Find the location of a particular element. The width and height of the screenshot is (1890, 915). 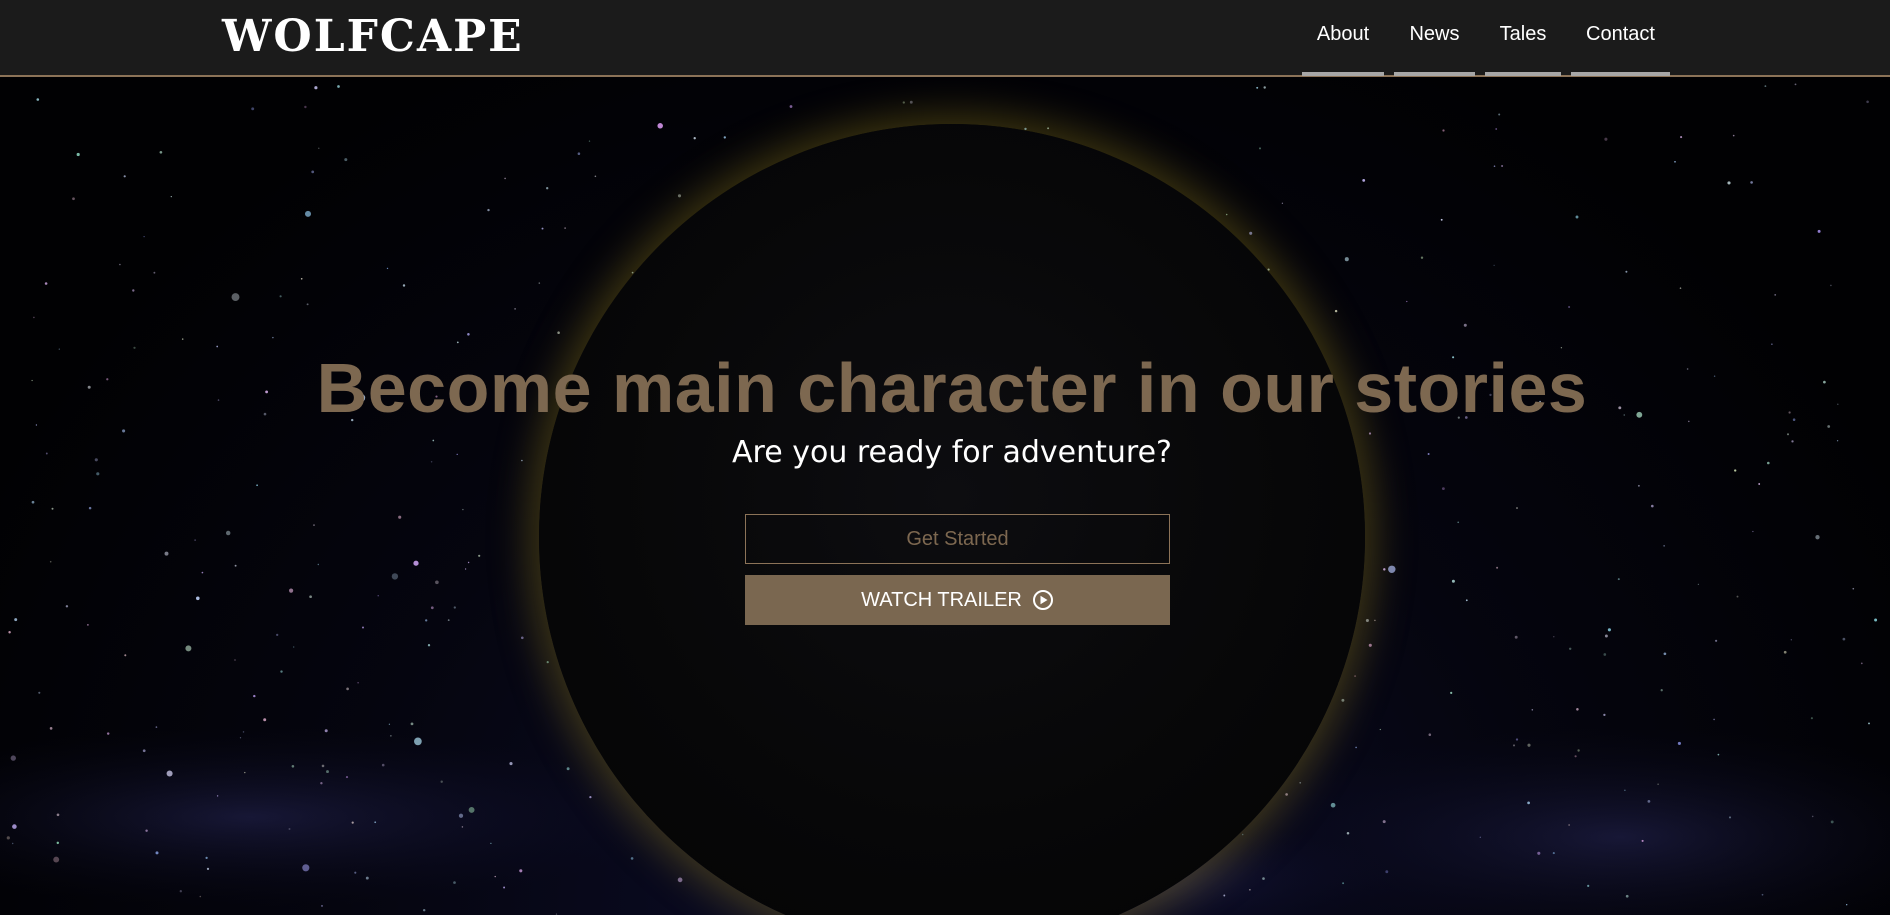

site-logo: WOLFCAPE is located at coordinates (373, 37).